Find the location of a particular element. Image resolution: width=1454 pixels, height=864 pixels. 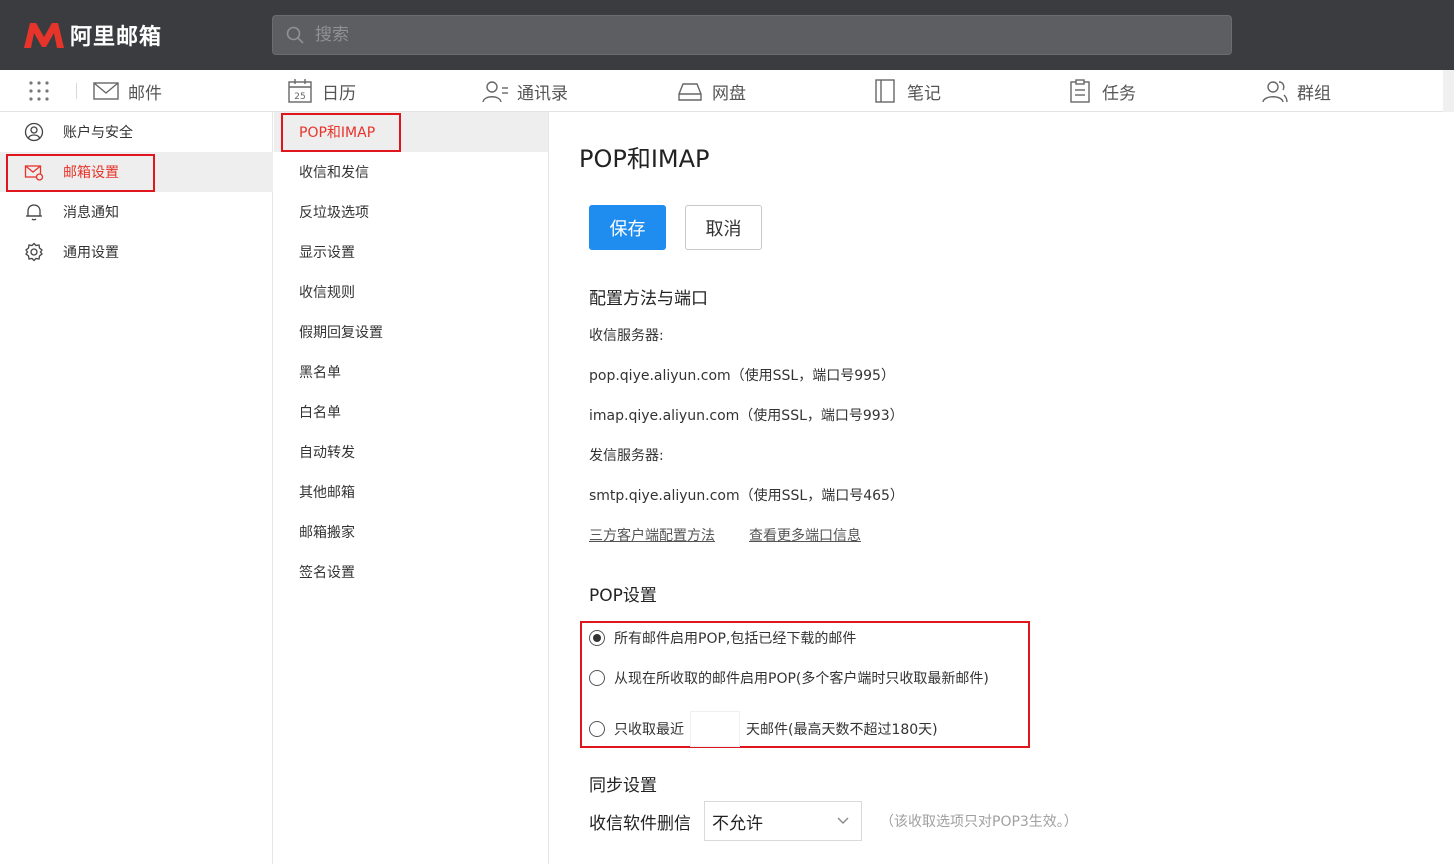

nav-label: 日历 is located at coordinates (339, 93).